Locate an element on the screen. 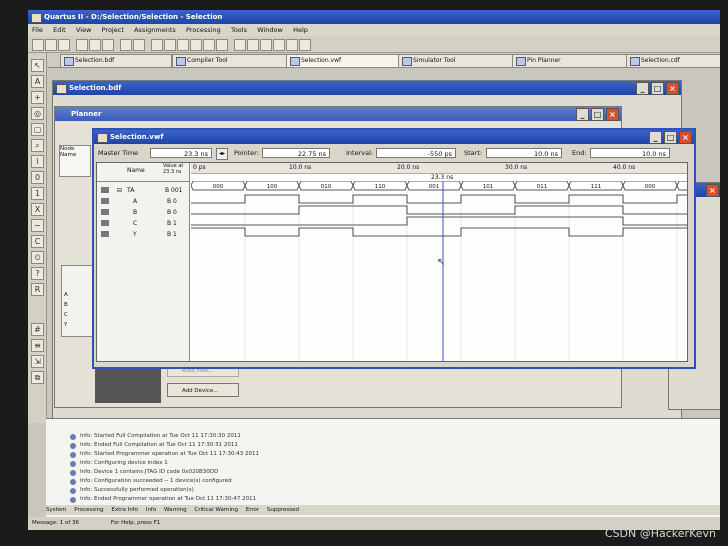 Image resolution: width=728 pixels, height=546 pixels. fullscreen-icon: ▢ is located at coordinates (37, 129).